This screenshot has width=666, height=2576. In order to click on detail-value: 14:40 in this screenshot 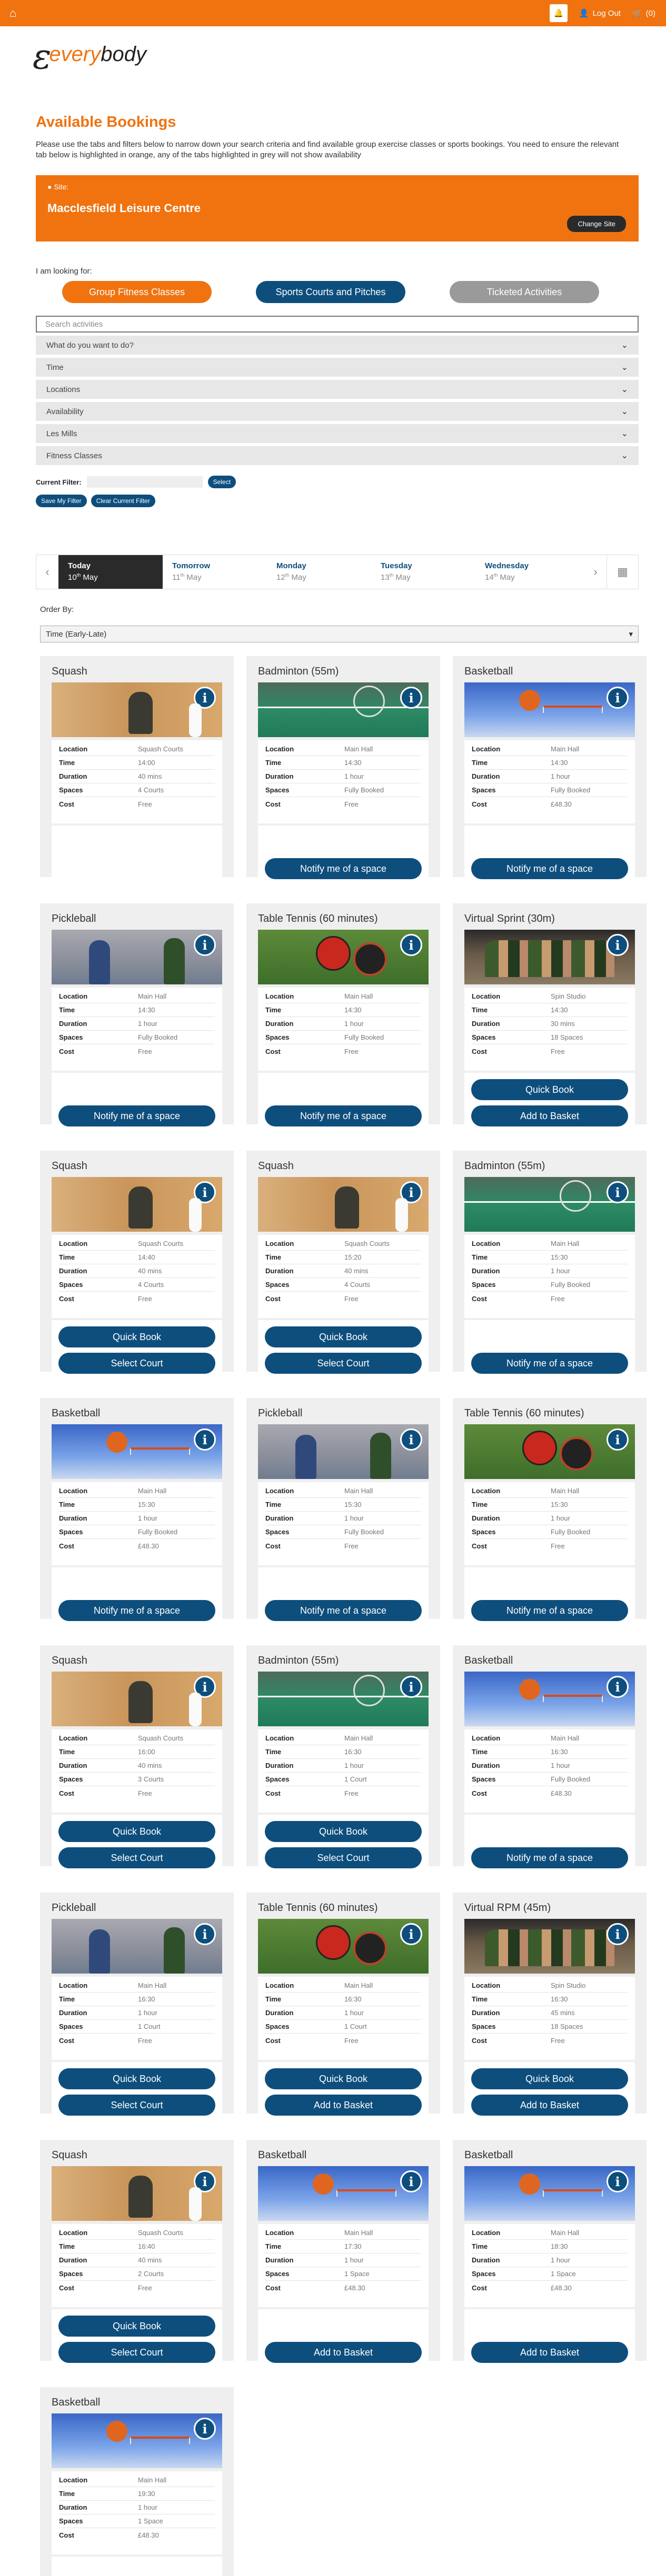, I will do `click(146, 1257)`.